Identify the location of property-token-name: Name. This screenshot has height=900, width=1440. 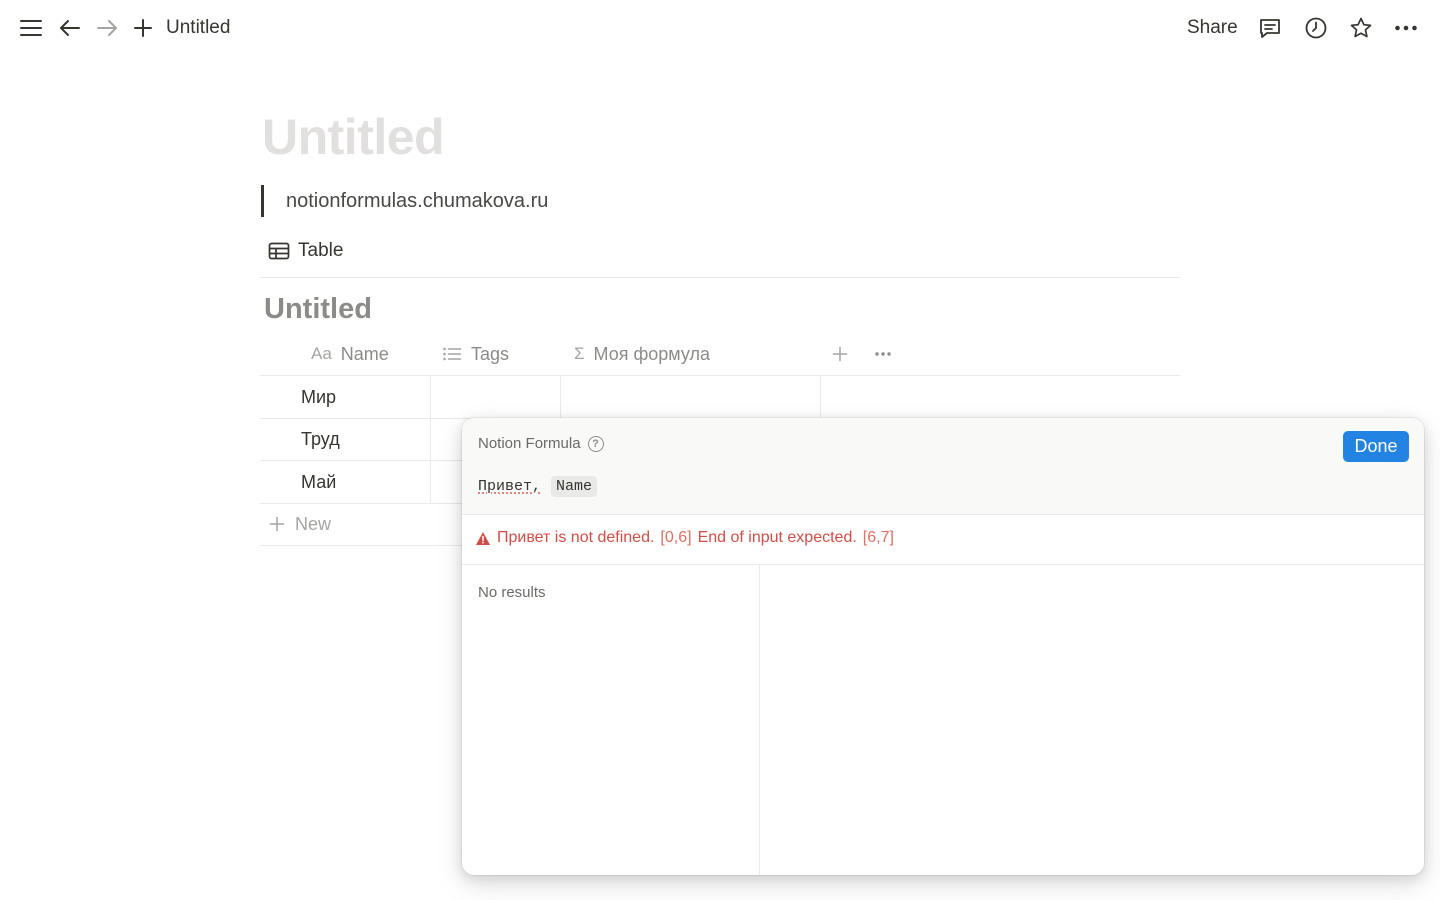
(574, 486).